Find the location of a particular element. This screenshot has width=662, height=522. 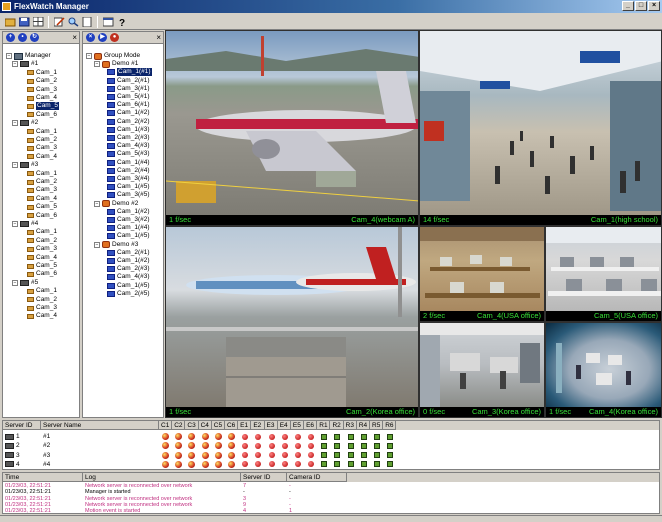

search-icon is located at coordinates (73, 22).